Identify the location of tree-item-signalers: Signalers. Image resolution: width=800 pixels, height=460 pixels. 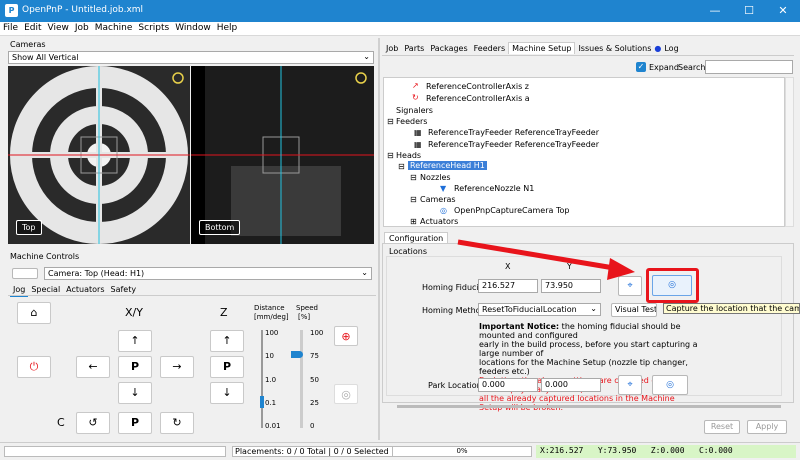
(414, 110).